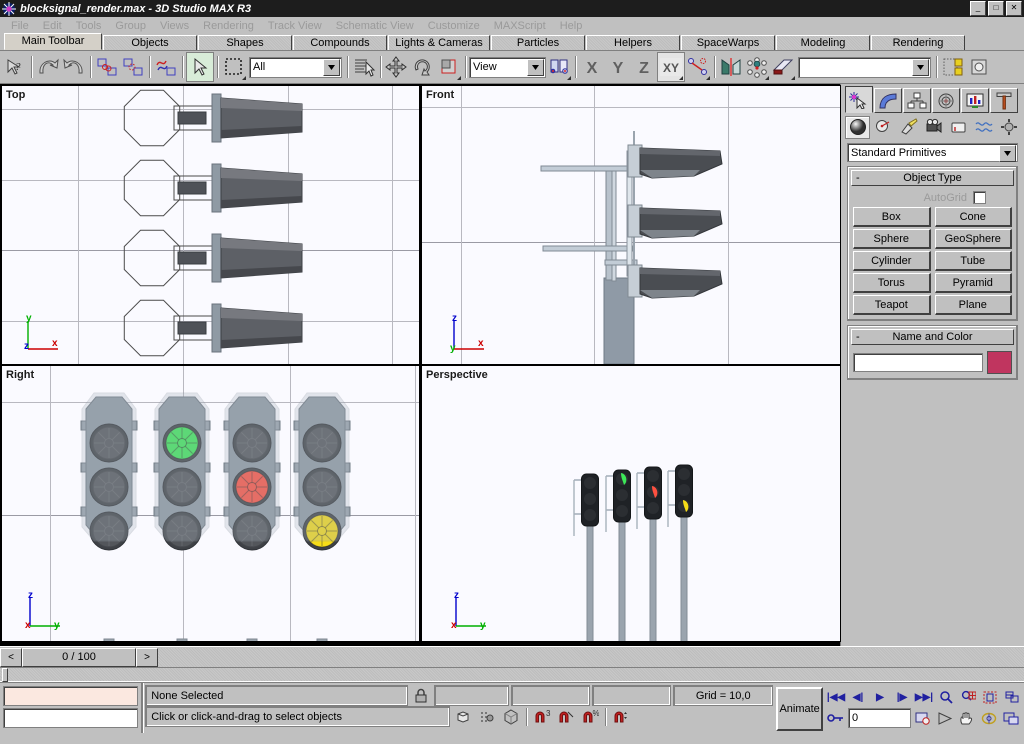 This screenshot has height=744, width=1024. What do you see at coordinates (932, 152) in the screenshot?
I see `category-dropdown: Standard Primitives` at bounding box center [932, 152].